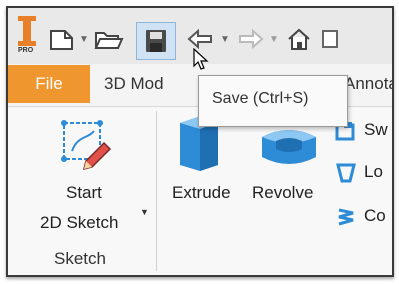 Image resolution: width=399 pixels, height=284 pixels. Describe the element at coordinates (134, 84) in the screenshot. I see `tab-3d-model: 3D Mod` at that location.